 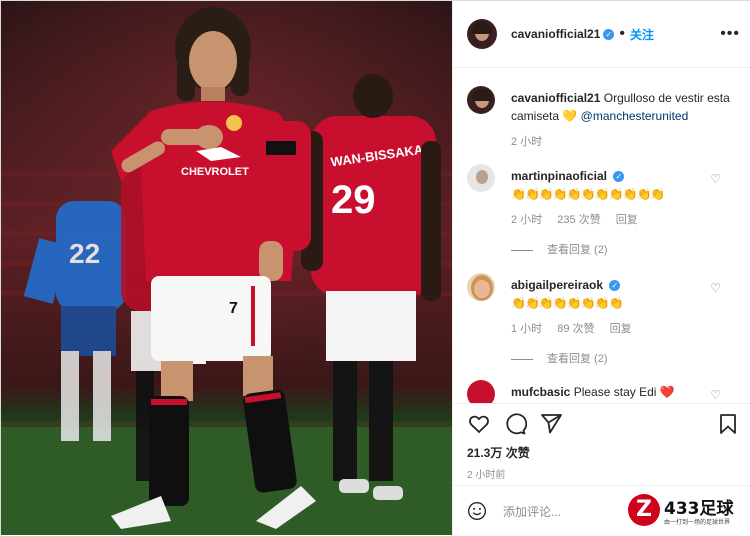 I want to click on comment-emoji: ❤️, so click(x=667, y=392).